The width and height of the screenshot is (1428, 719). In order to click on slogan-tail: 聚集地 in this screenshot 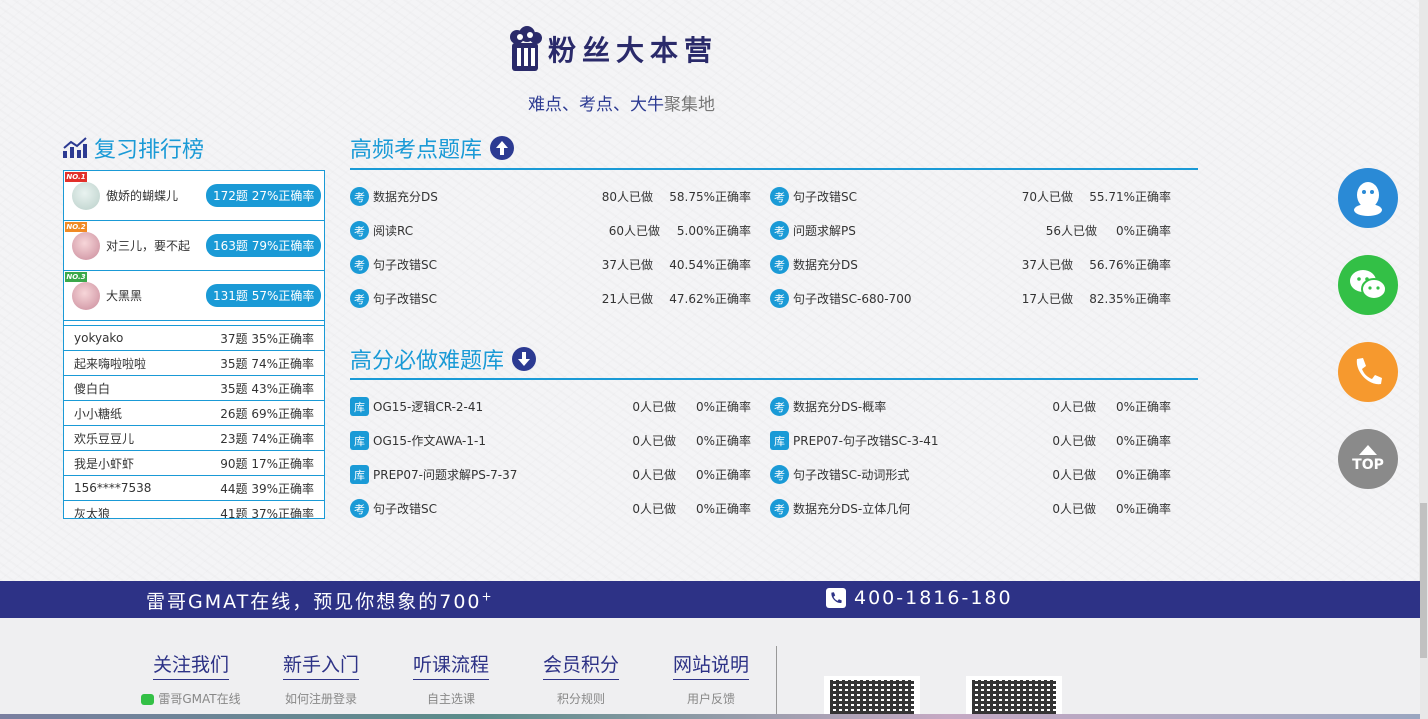, I will do `click(689, 105)`.